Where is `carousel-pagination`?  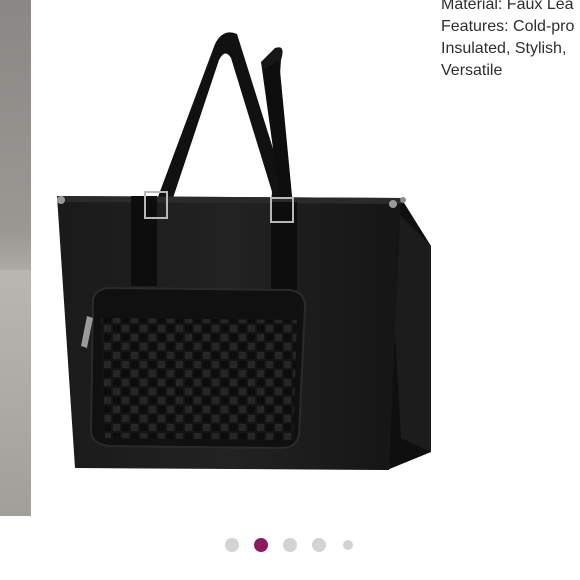 carousel-pagination is located at coordinates (290, 545).